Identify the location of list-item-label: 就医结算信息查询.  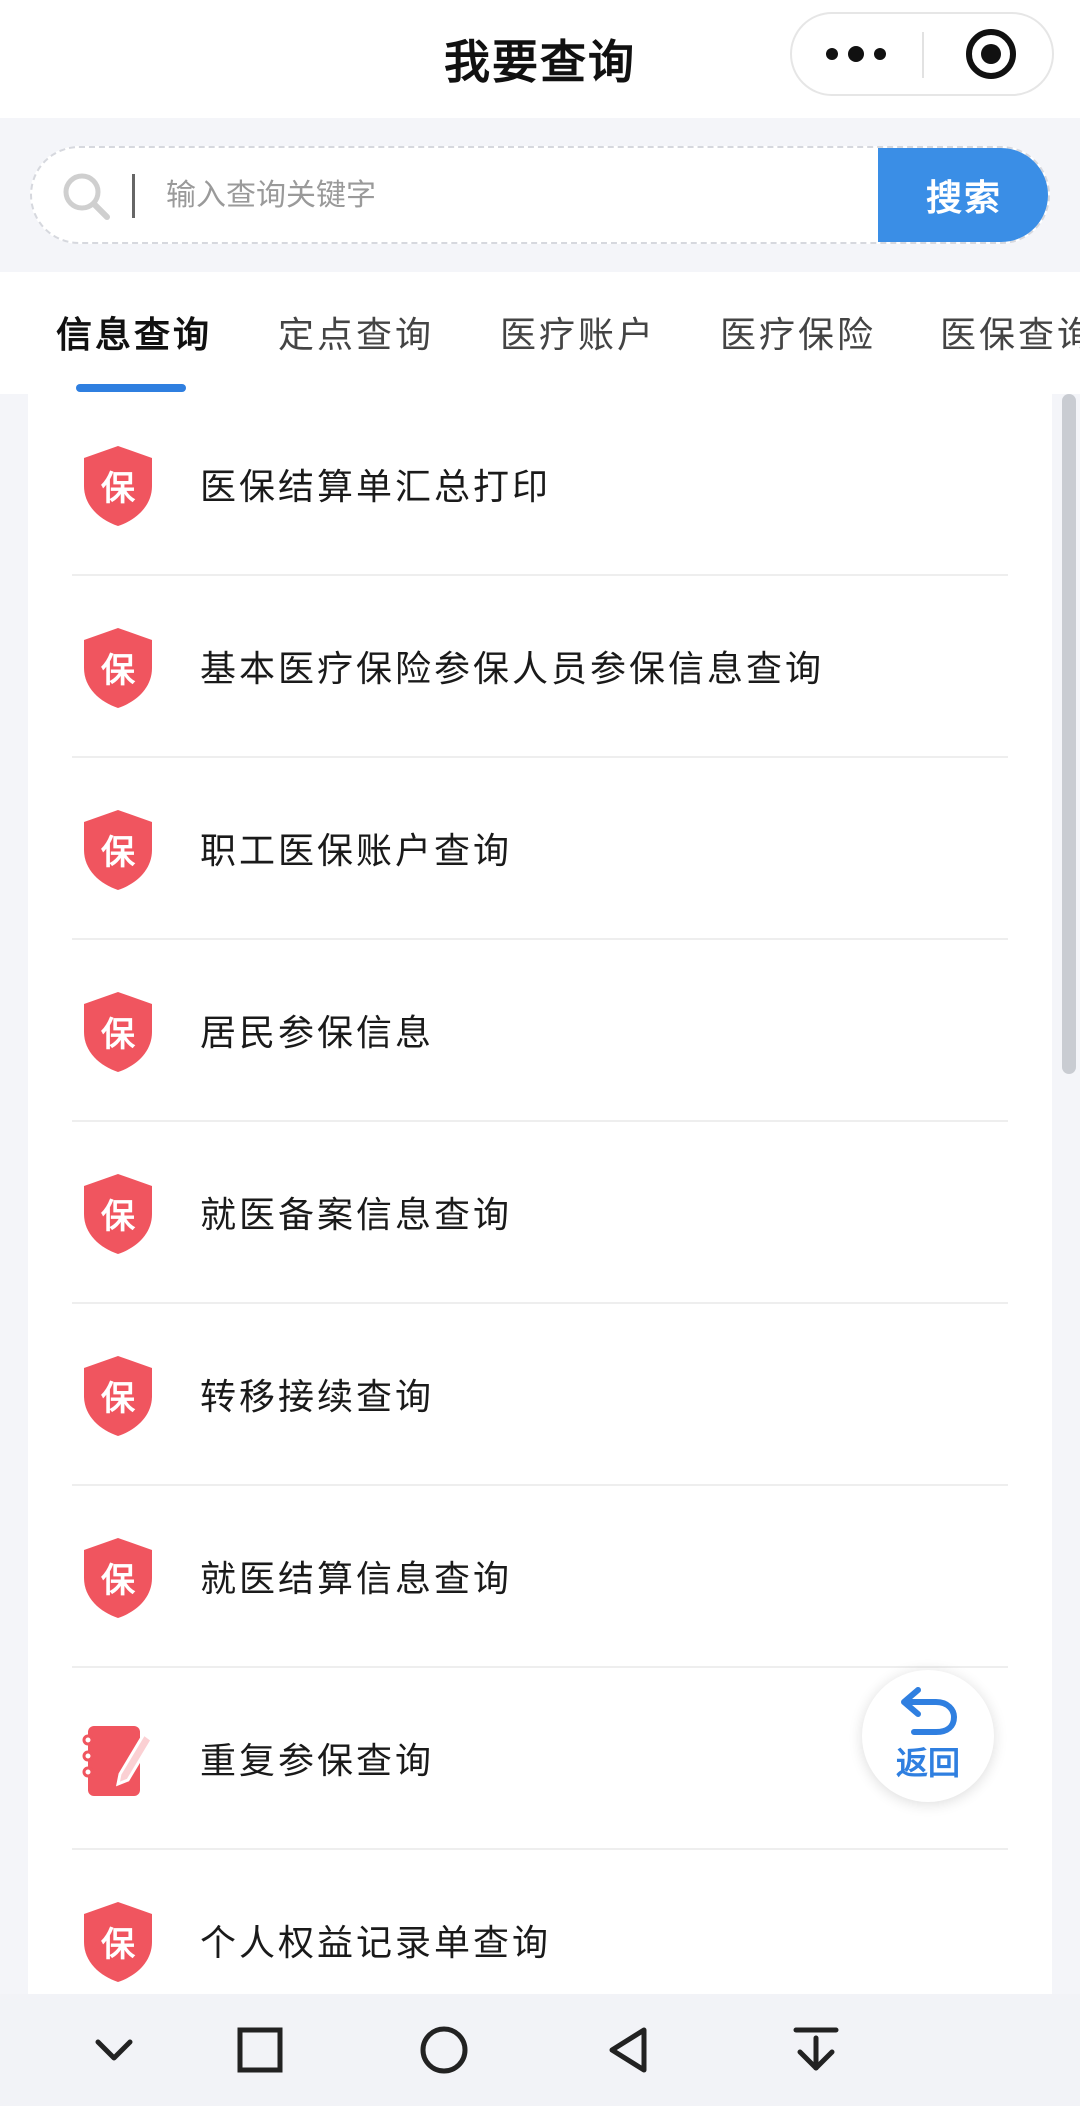
(356, 1579).